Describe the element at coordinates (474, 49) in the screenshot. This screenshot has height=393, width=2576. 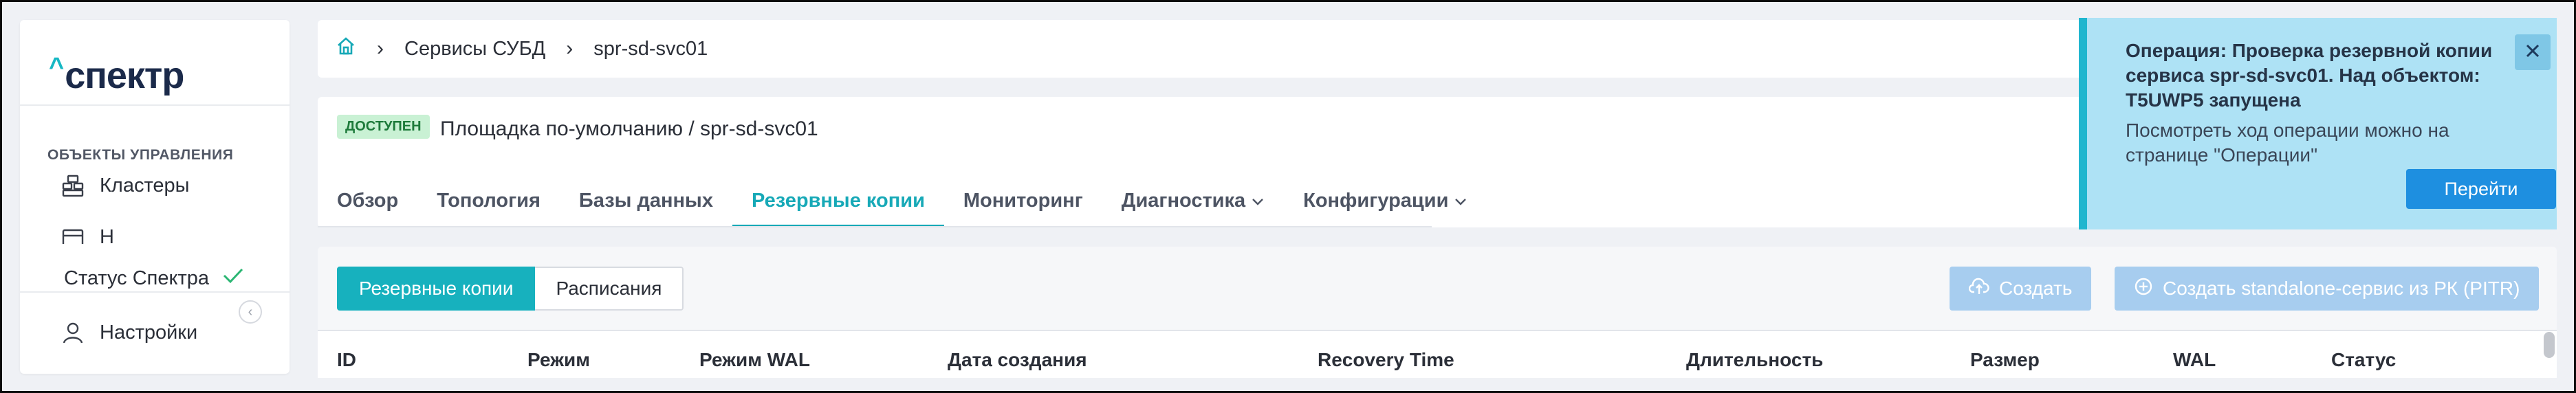
I see `breadcrumb-item-dbms-services: Сервисы СУБД` at that location.